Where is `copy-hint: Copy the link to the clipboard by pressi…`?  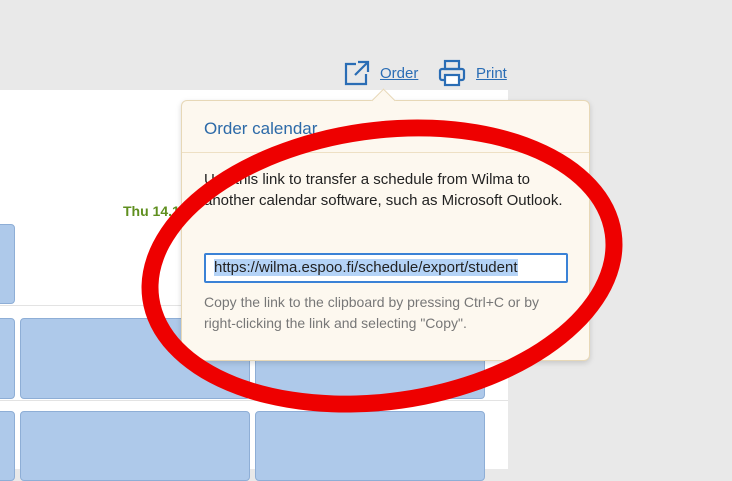 copy-hint: Copy the link to the clipboard by pressi… is located at coordinates (371, 312).